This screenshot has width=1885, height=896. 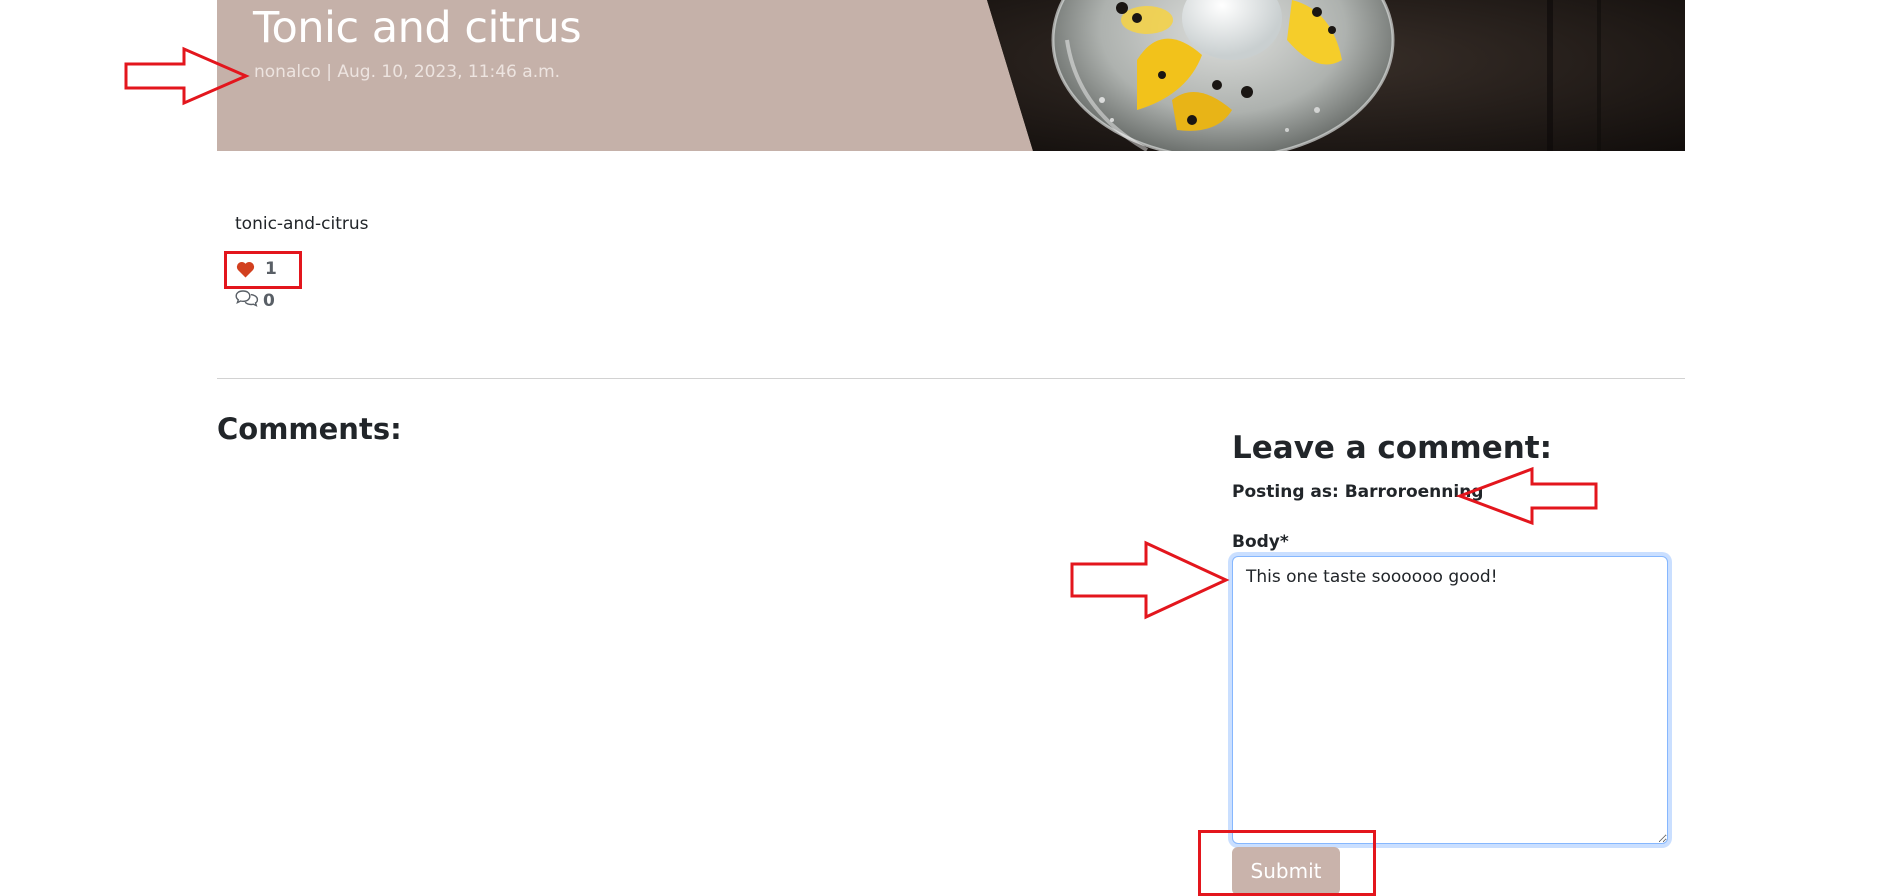 I want to click on comment-count: 0, so click(x=269, y=301).